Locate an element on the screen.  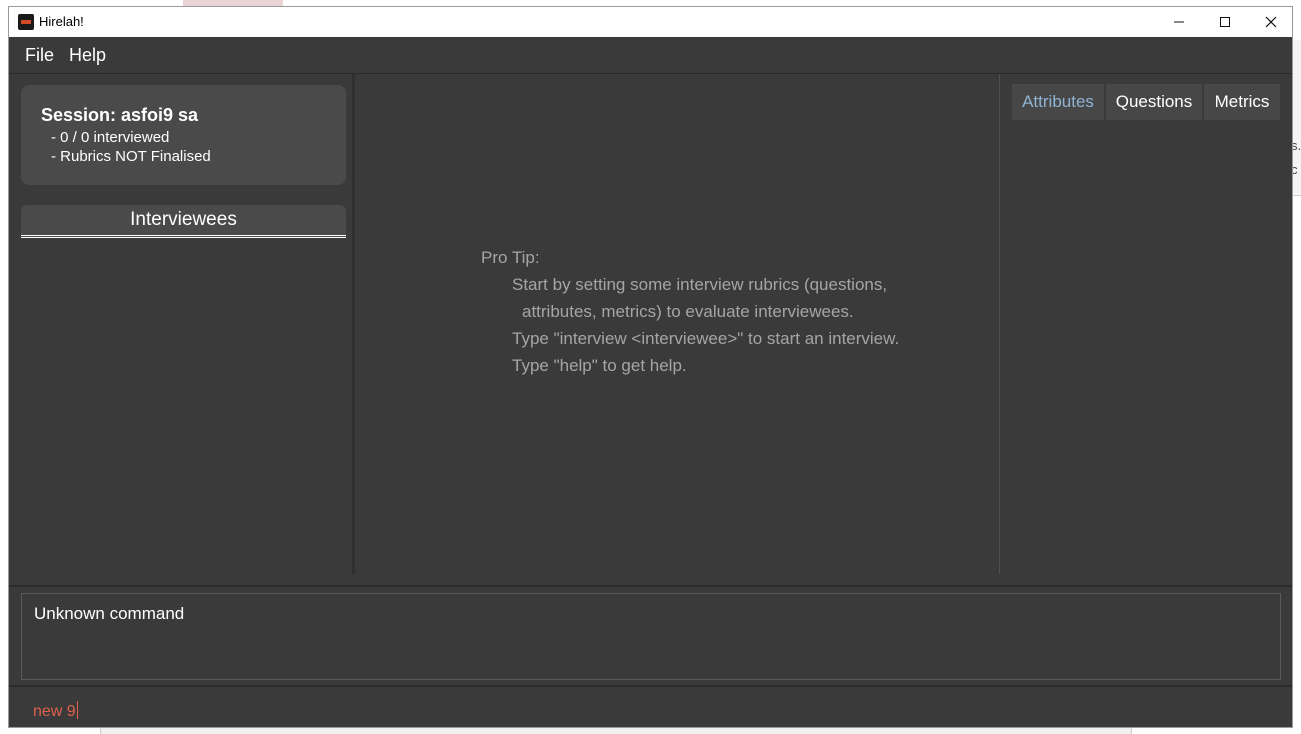
tab-attributes: Attributes is located at coordinates (1058, 102).